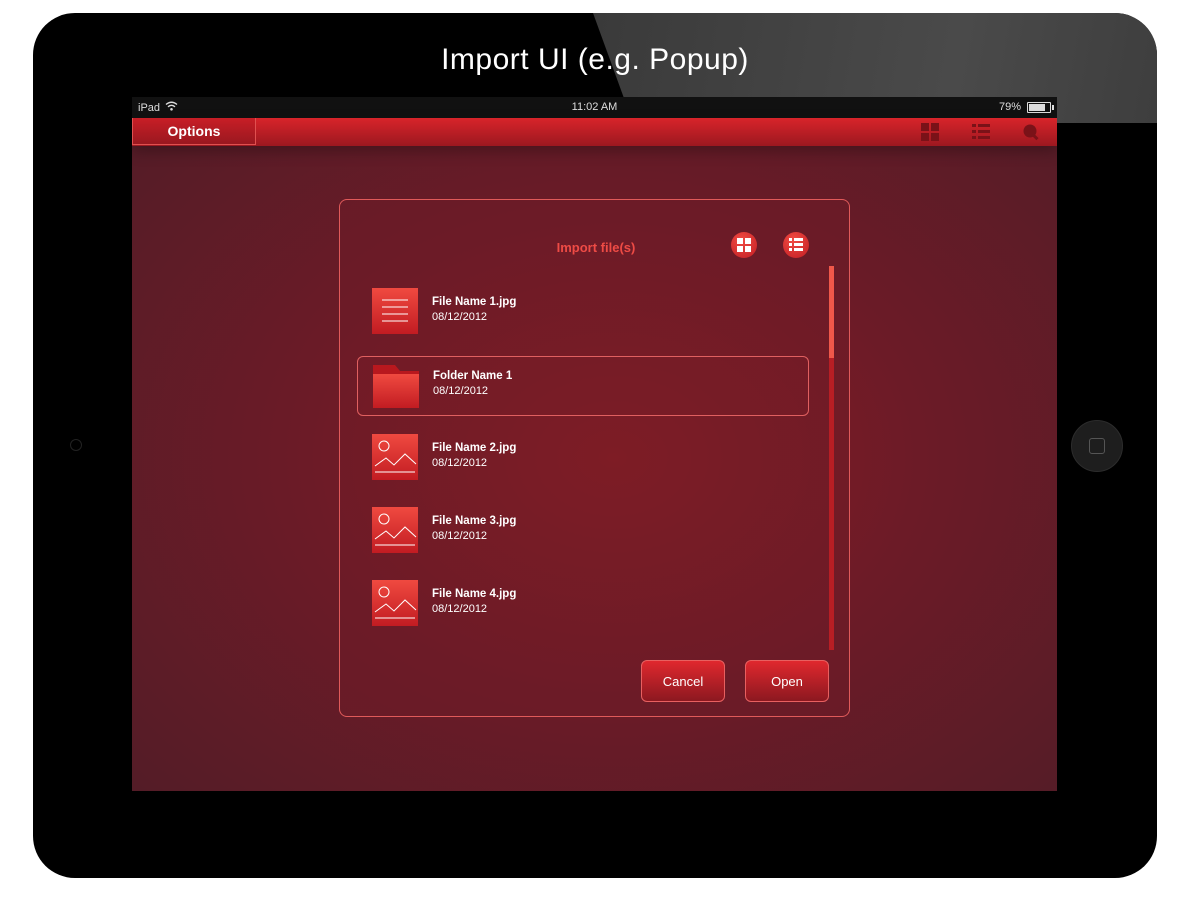 Image resolution: width=1200 pixels, height=902 pixels. I want to click on dialog-title: Import file(s), so click(596, 247).